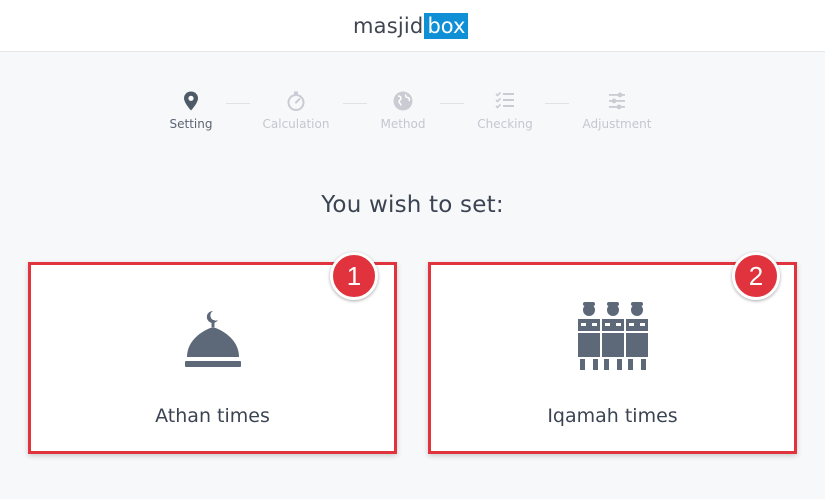 This screenshot has width=825, height=499. Describe the element at coordinates (446, 26) in the screenshot. I see `logo-box: box` at that location.